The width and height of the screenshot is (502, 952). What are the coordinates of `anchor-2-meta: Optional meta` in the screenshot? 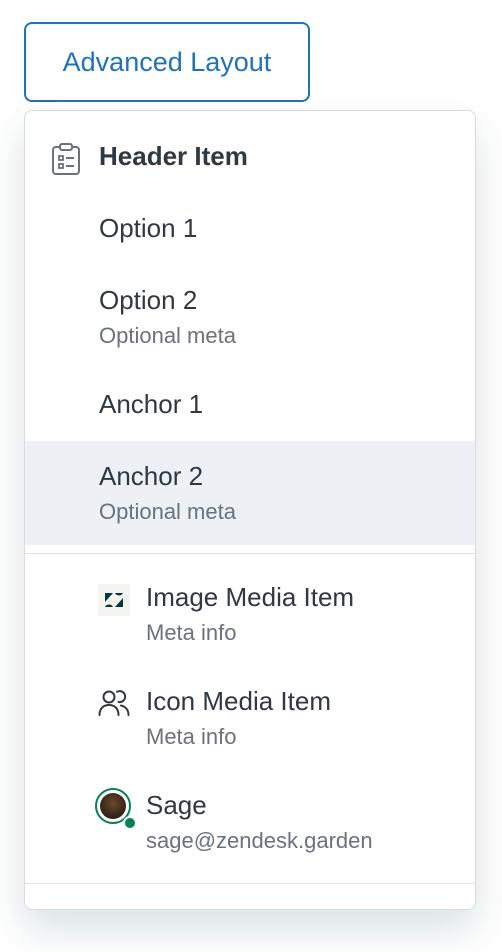 It's located at (167, 511).